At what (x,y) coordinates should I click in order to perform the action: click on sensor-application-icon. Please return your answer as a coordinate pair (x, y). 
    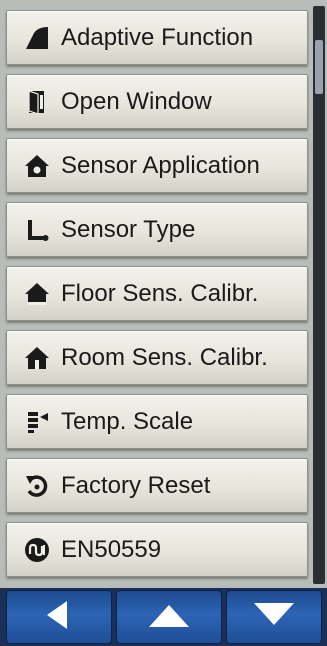
    Looking at the image, I should click on (37, 166).